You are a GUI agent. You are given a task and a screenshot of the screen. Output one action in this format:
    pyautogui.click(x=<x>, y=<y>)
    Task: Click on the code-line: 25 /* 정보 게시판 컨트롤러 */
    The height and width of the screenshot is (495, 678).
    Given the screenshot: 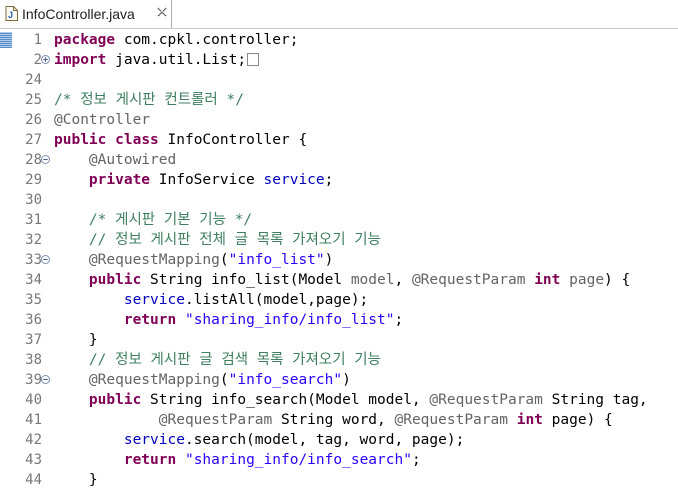 What is the action you would take?
    pyautogui.click(x=339, y=100)
    